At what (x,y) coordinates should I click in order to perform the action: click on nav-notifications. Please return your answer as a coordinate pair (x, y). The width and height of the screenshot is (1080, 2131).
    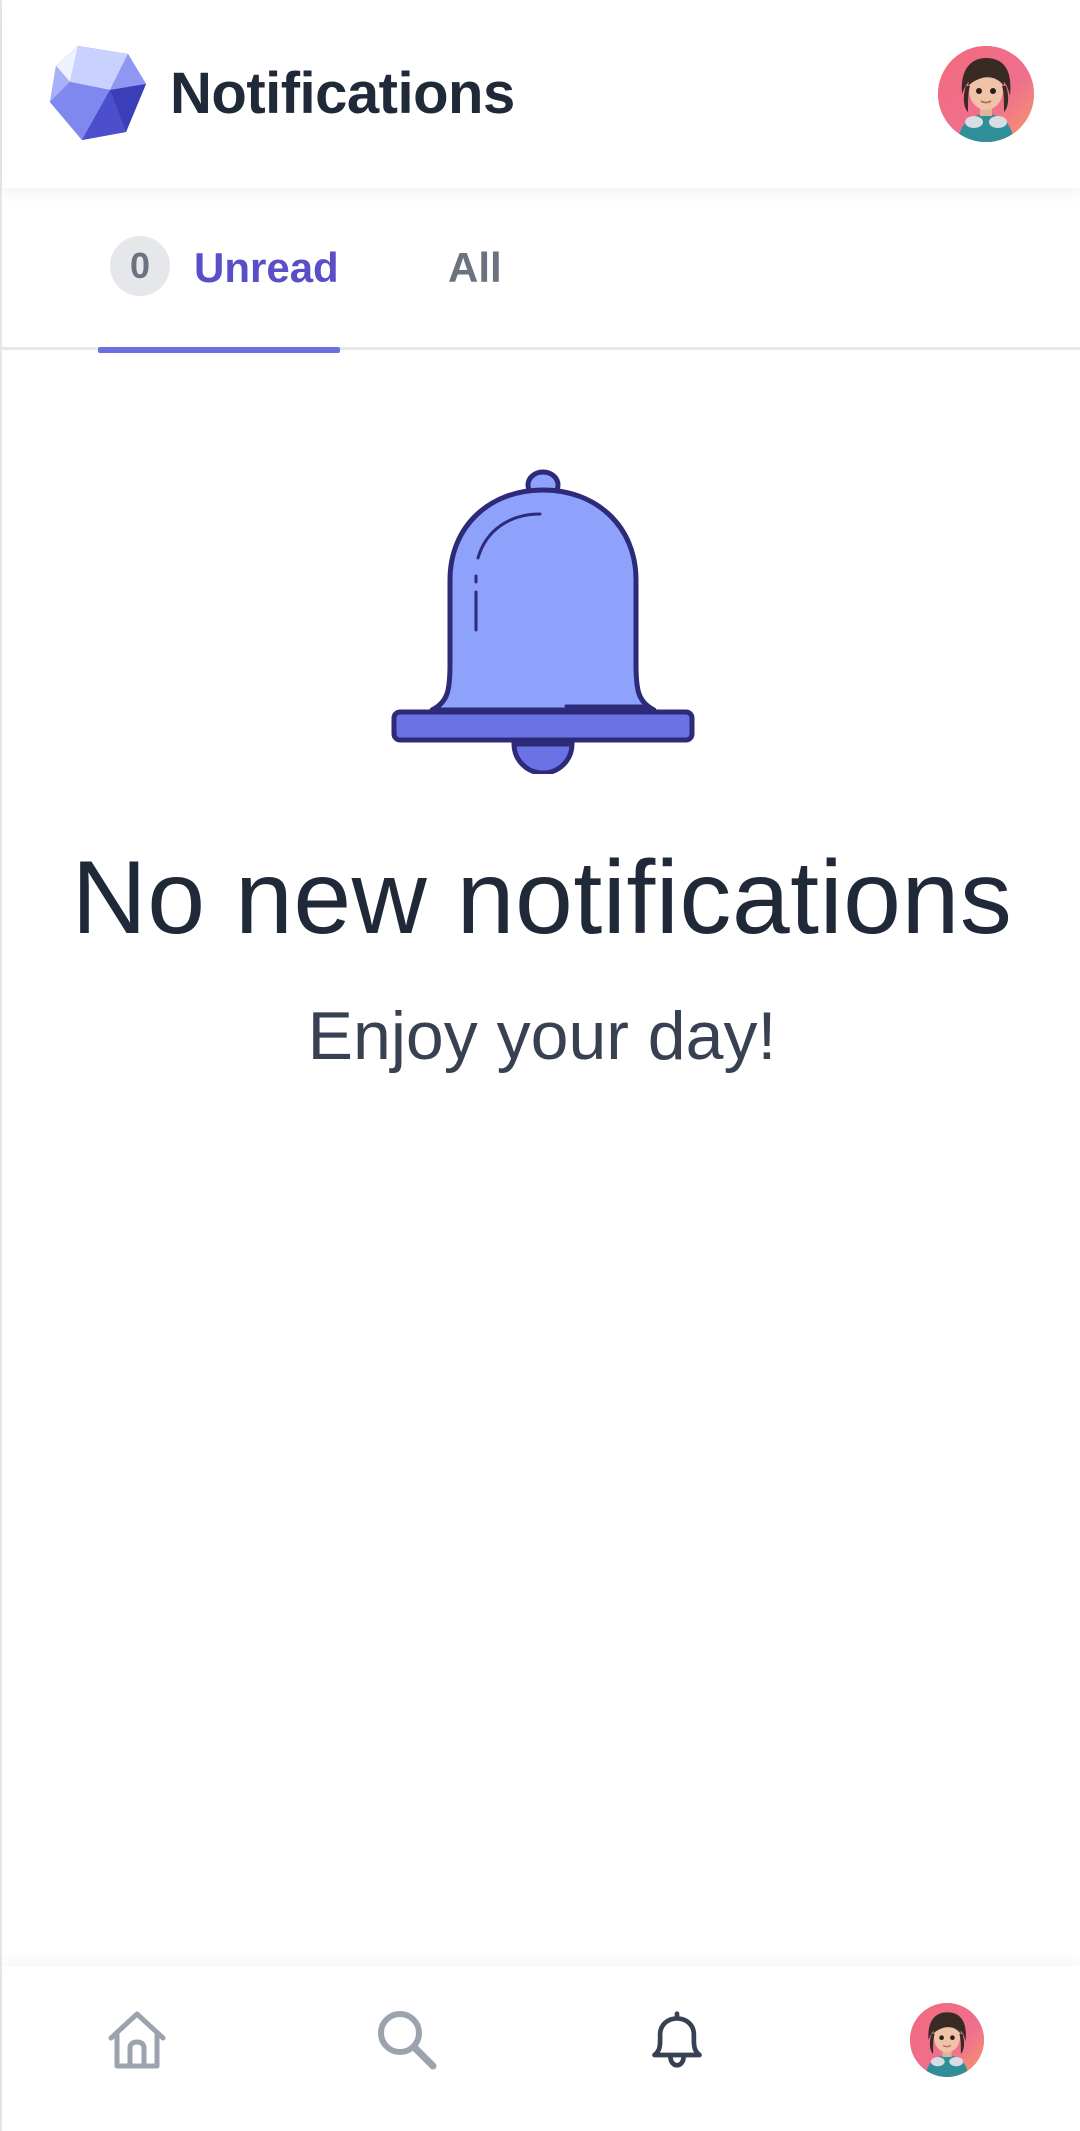
    Looking at the image, I should click on (677, 2040).